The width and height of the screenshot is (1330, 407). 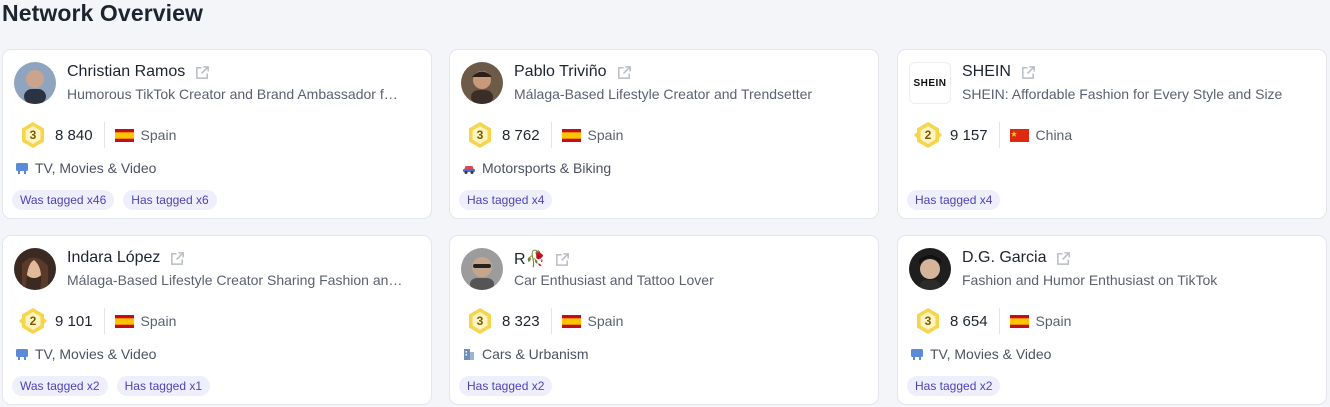 I want to click on building-icon, so click(x=469, y=354).